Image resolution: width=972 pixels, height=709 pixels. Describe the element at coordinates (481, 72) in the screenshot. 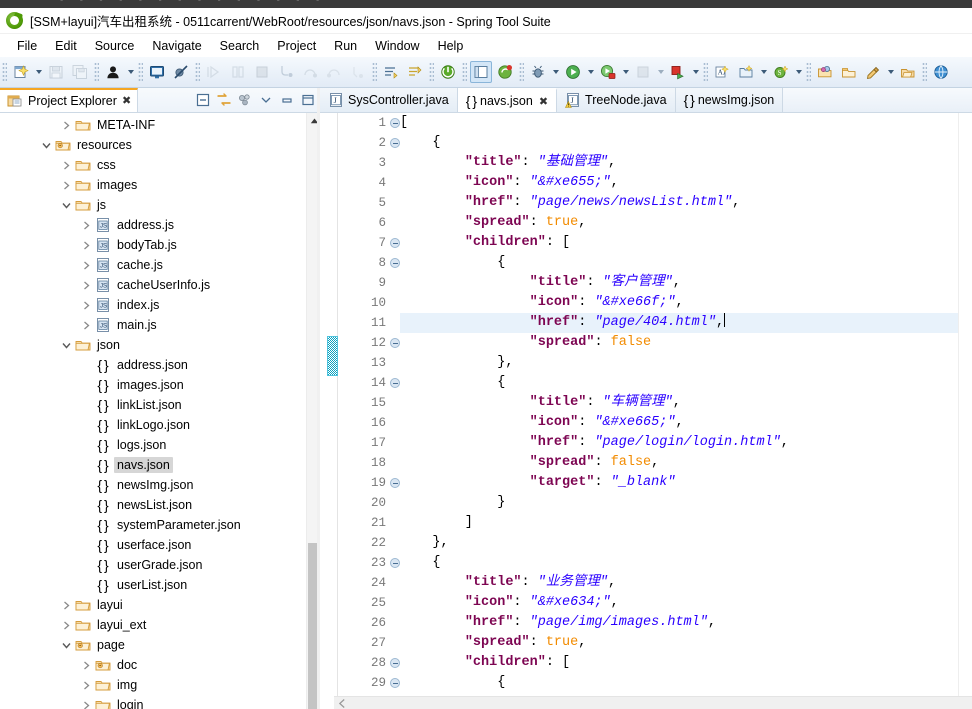

I see `toolbar-open-perspective` at that location.